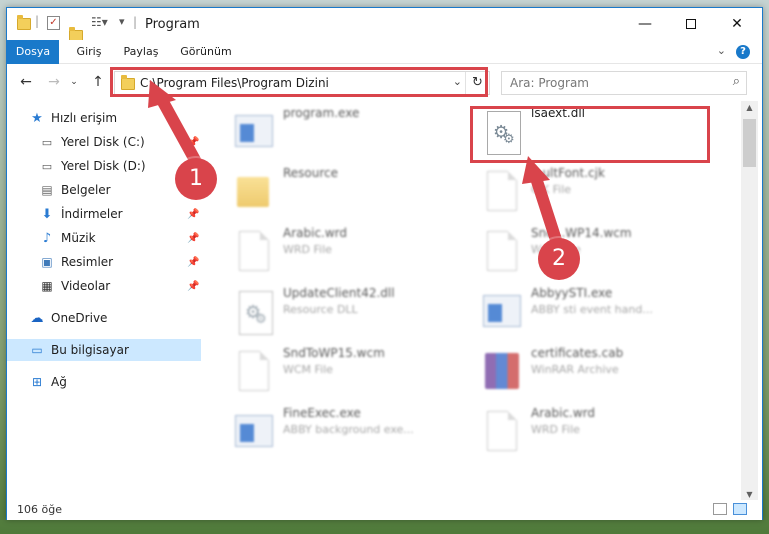  I want to click on callout-1: 1, so click(196, 179).